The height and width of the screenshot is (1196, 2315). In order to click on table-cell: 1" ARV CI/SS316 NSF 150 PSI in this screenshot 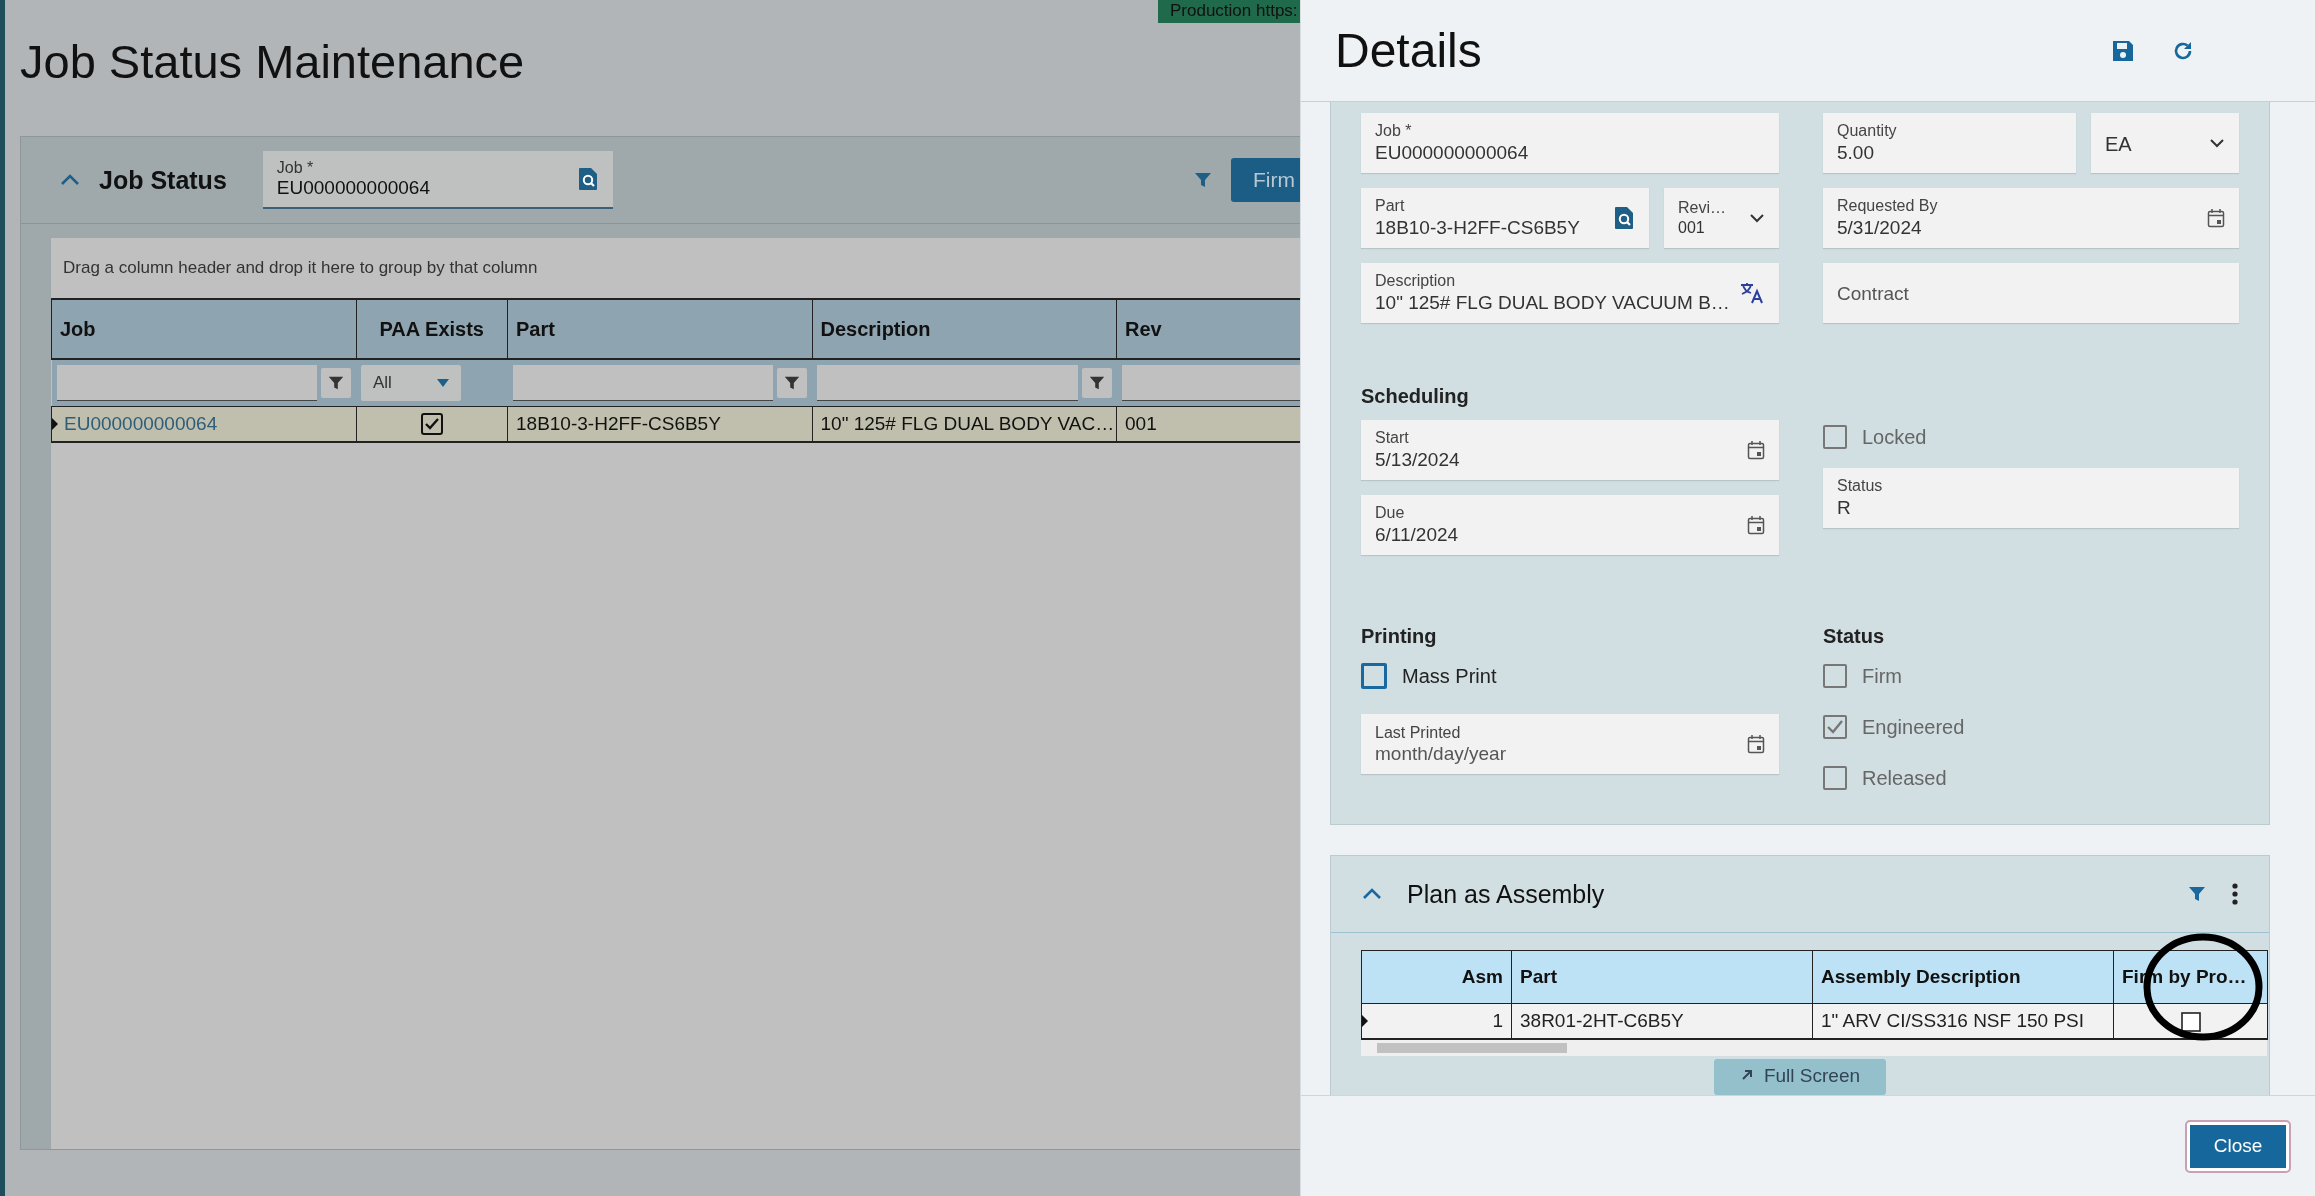, I will do `click(1963, 1021)`.